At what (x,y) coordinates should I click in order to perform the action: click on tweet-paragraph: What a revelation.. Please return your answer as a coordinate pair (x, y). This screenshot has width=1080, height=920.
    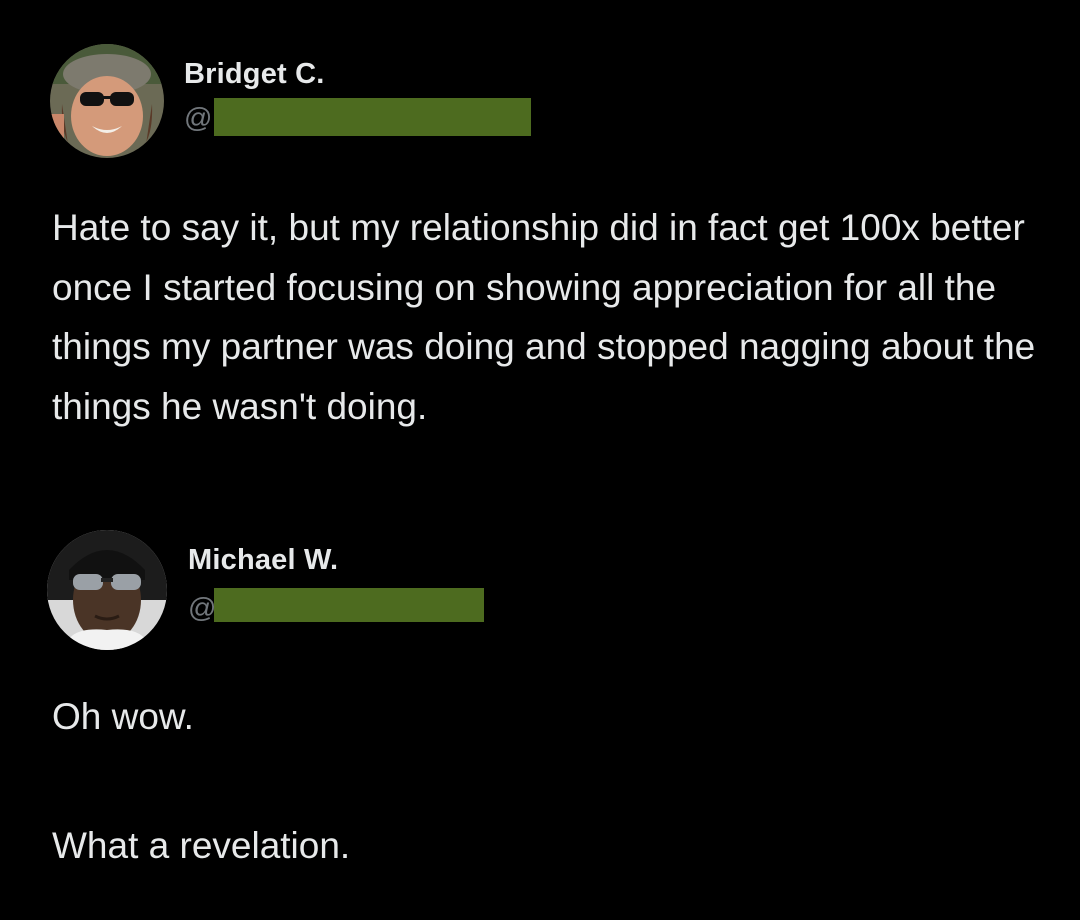
    Looking at the image, I should click on (201, 845).